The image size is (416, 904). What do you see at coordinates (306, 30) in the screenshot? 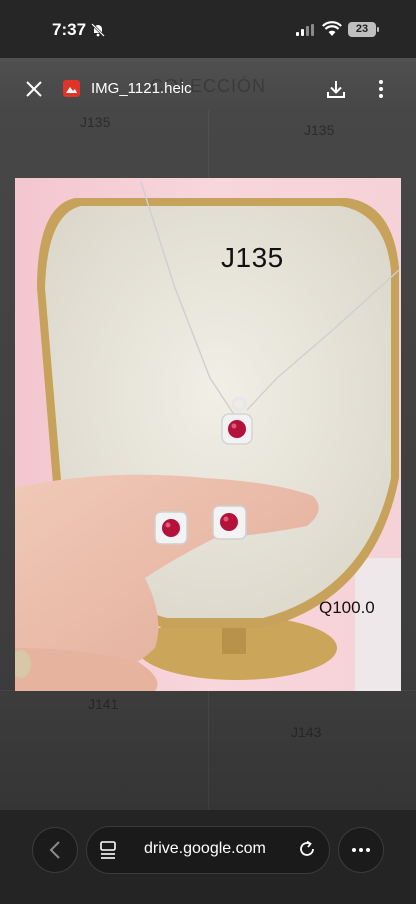
I see `cell-signal-icon` at bounding box center [306, 30].